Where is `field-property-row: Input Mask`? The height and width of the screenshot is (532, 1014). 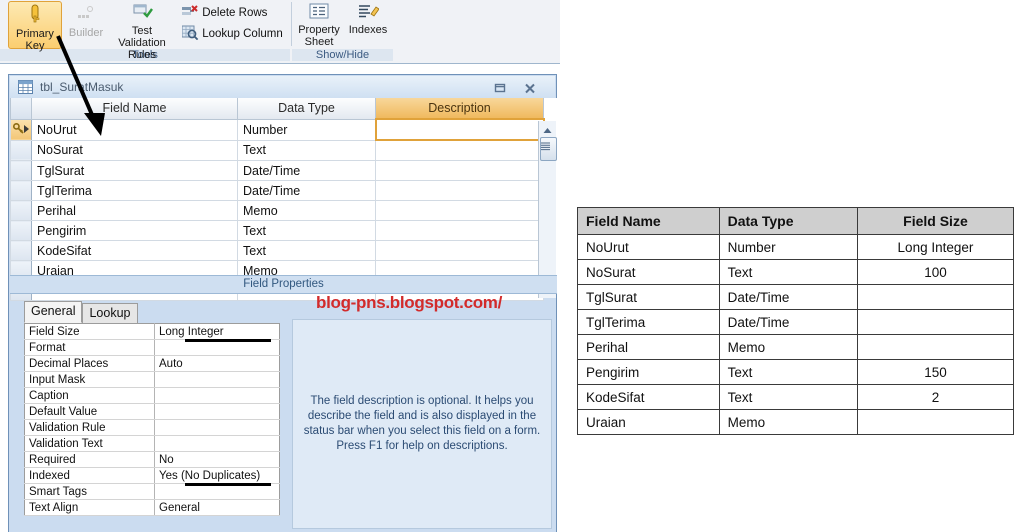 field-property-row: Input Mask is located at coordinates (152, 379).